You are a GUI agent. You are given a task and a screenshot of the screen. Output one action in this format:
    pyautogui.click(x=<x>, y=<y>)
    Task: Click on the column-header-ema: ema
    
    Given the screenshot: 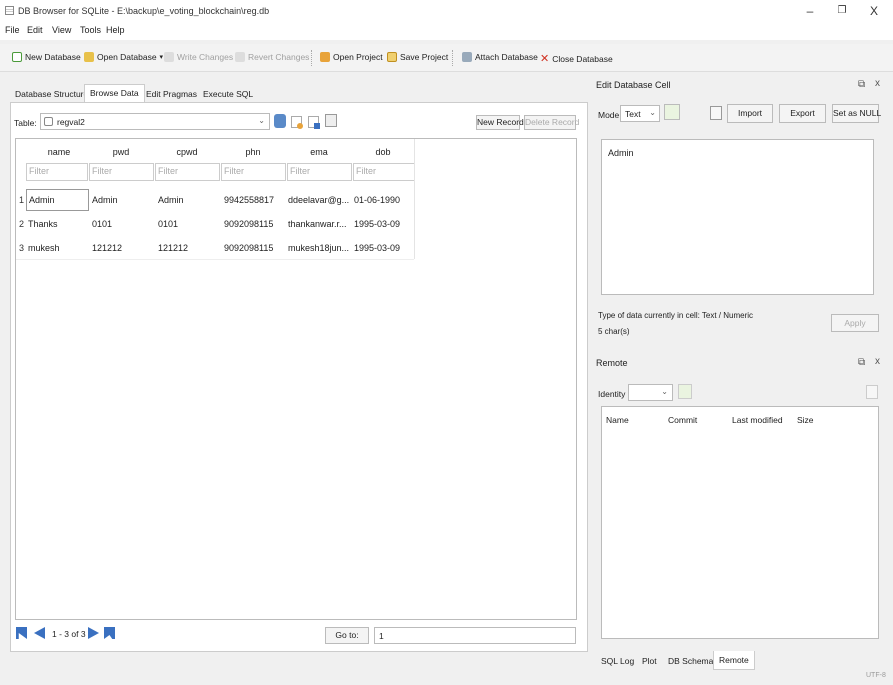 What is the action you would take?
    pyautogui.click(x=319, y=152)
    